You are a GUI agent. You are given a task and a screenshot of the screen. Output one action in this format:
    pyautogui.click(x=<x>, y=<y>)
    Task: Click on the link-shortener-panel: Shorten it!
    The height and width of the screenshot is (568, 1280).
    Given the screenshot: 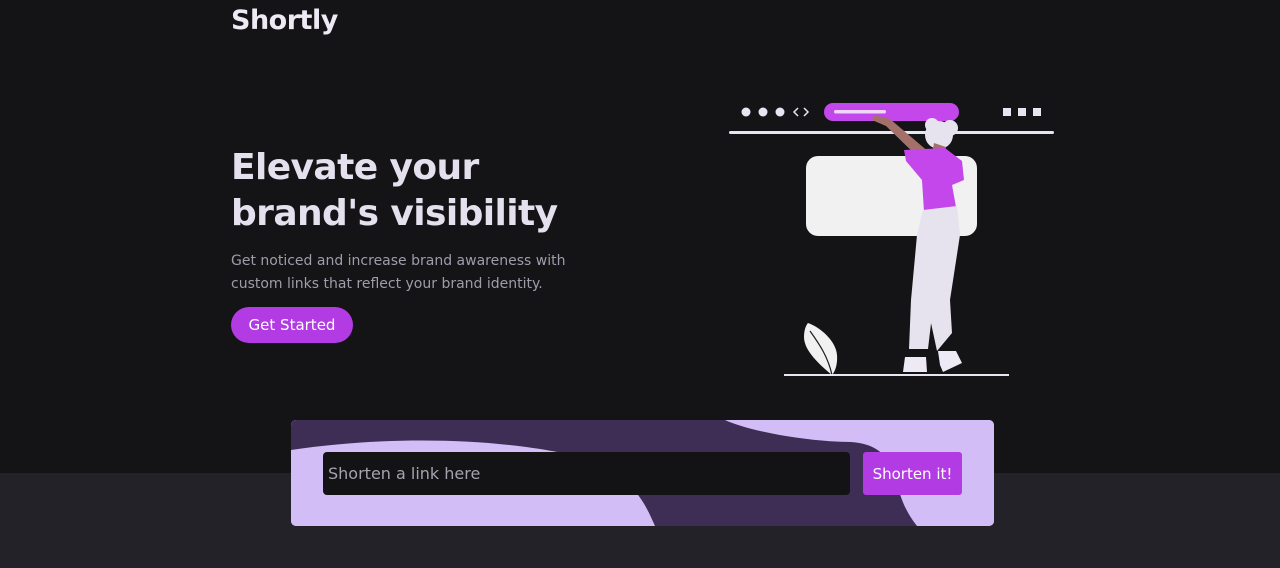 What is the action you would take?
    pyautogui.click(x=642, y=473)
    